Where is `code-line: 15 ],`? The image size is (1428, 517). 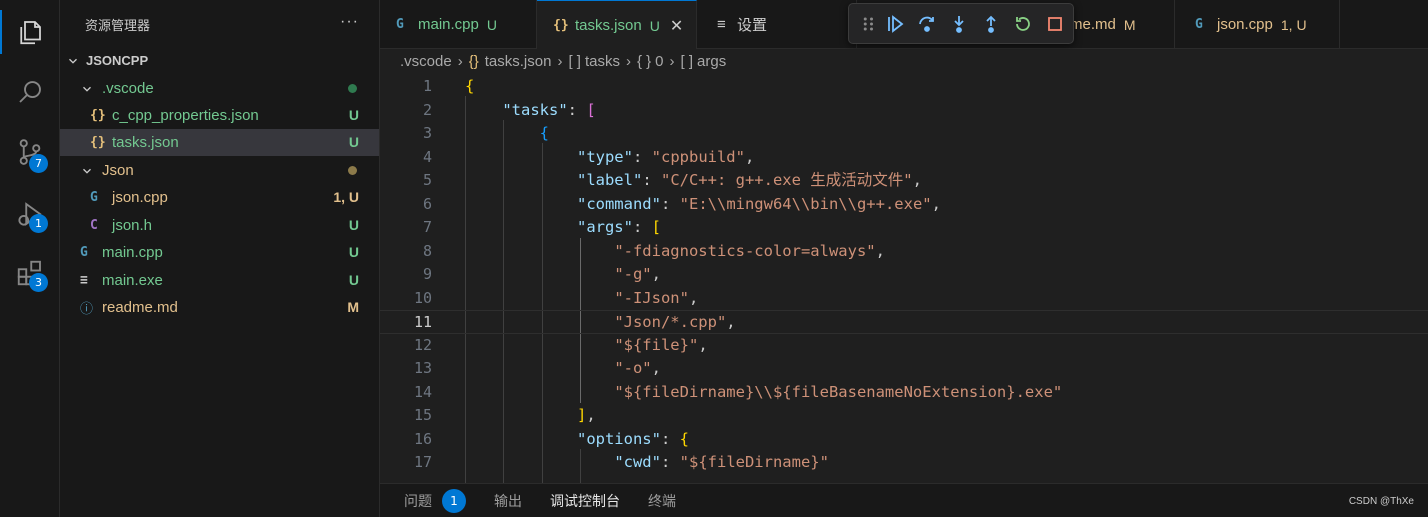 code-line: 15 ], is located at coordinates (504, 415).